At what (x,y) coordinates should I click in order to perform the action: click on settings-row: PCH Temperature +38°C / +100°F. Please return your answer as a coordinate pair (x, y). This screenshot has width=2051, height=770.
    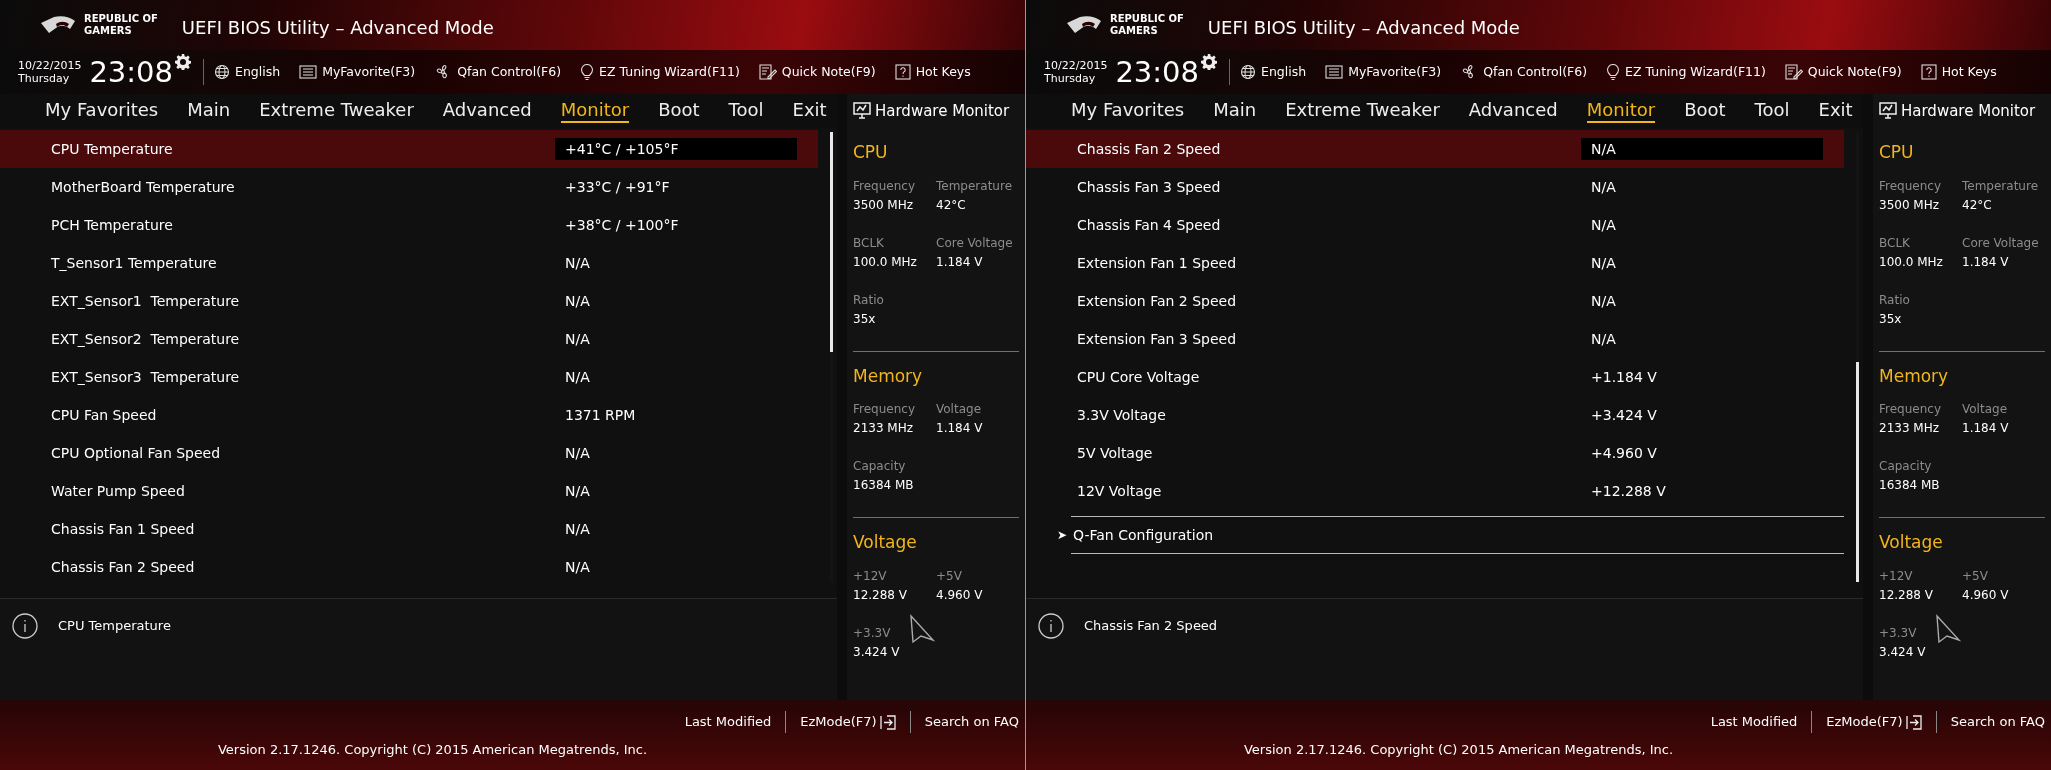
    Looking at the image, I should click on (409, 225).